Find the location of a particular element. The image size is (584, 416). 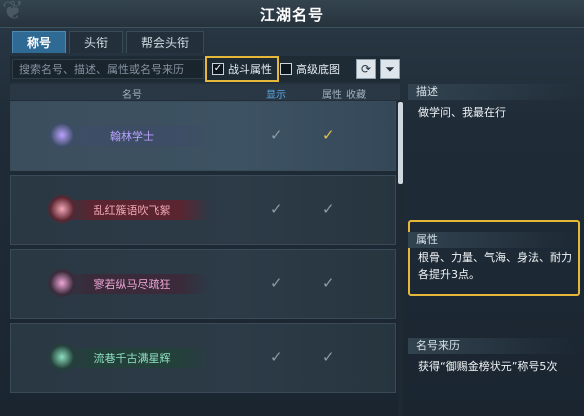

battle-attr-filter: ✓ 战斗属性 is located at coordinates (242, 69).